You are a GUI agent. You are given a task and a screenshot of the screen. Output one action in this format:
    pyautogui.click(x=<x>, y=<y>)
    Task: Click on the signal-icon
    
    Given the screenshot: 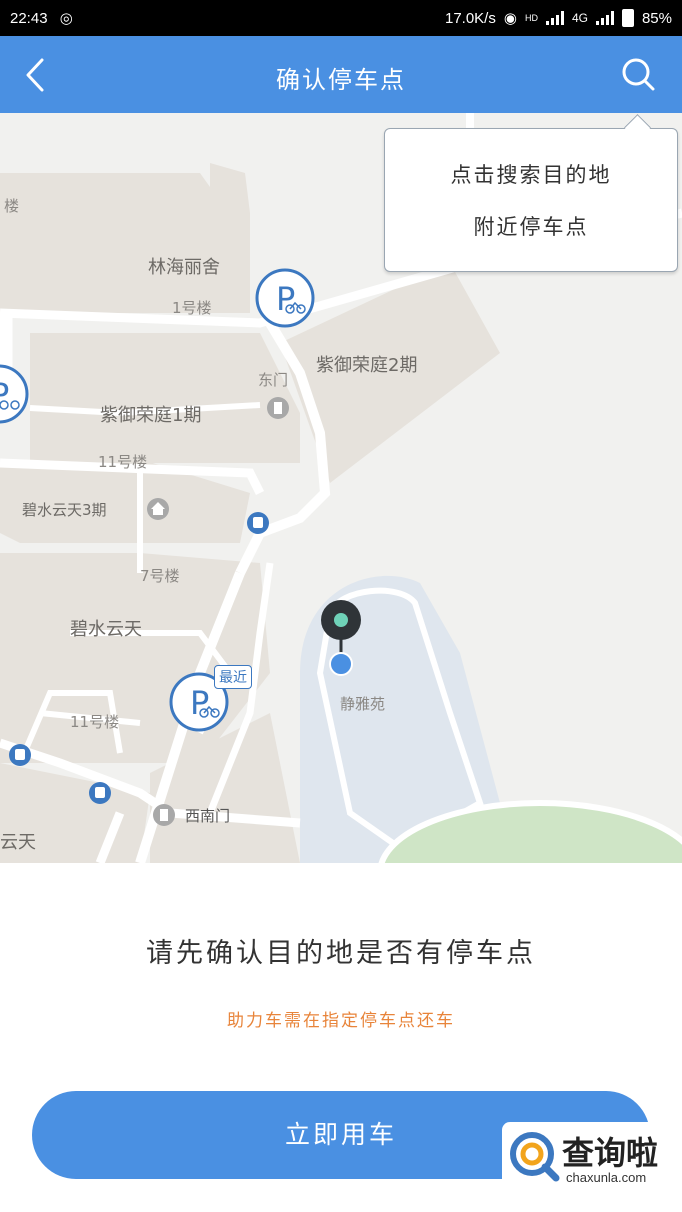 What is the action you would take?
    pyautogui.click(x=554, y=18)
    